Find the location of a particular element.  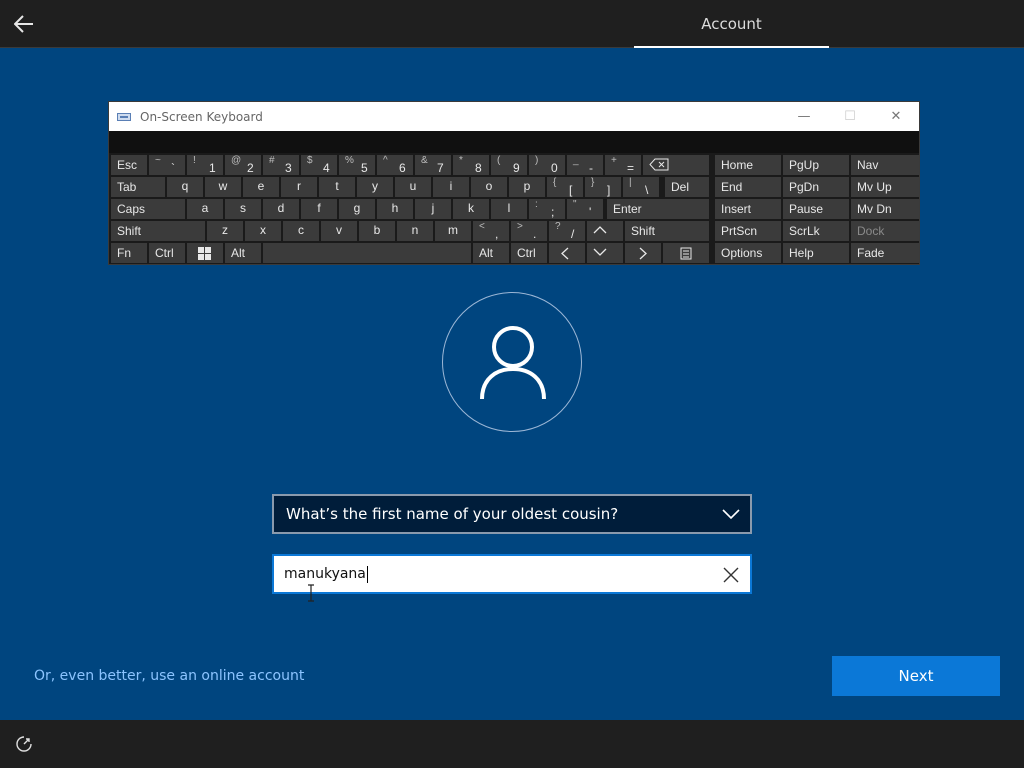

key-scrlk: ScrLk is located at coordinates (816, 231).